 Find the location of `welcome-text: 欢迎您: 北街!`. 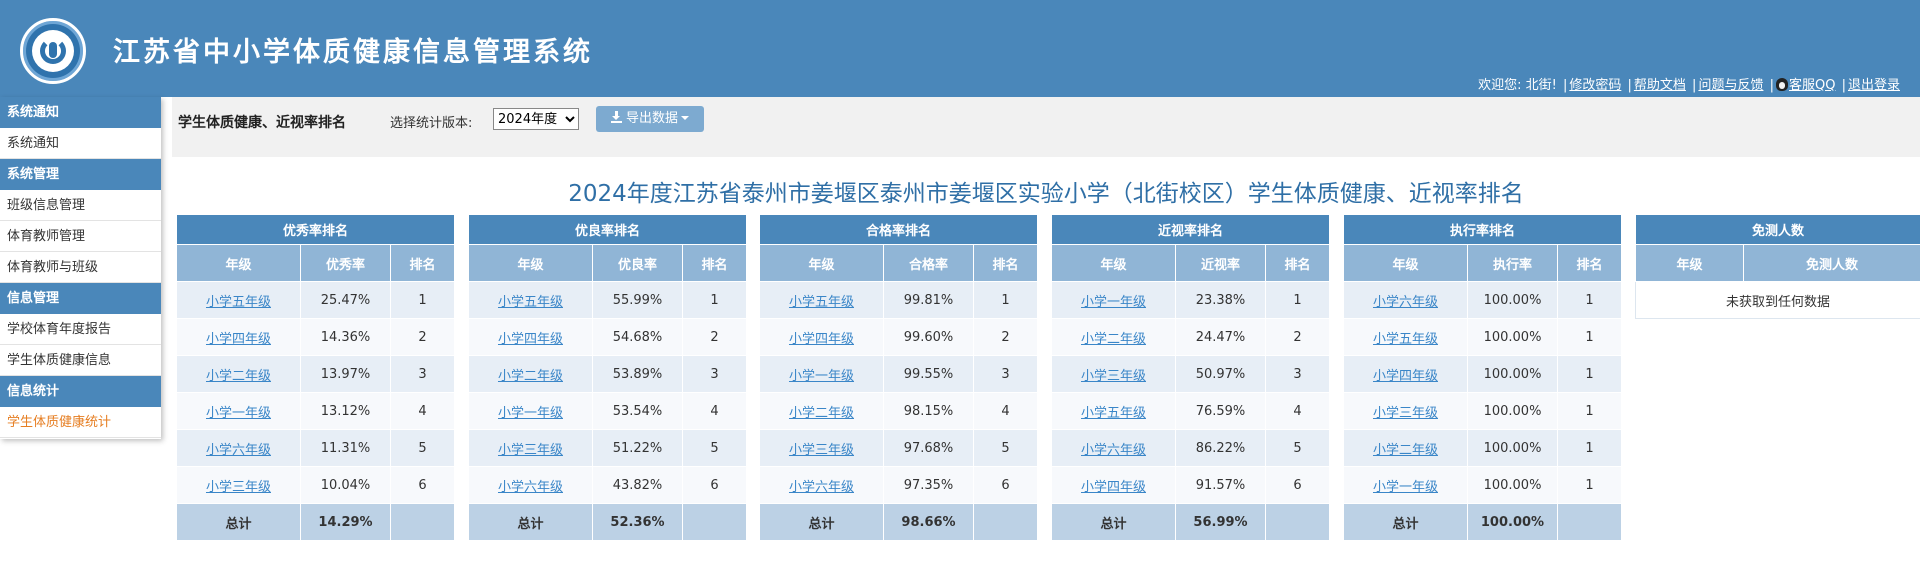

welcome-text: 欢迎您: 北街! is located at coordinates (1517, 85).